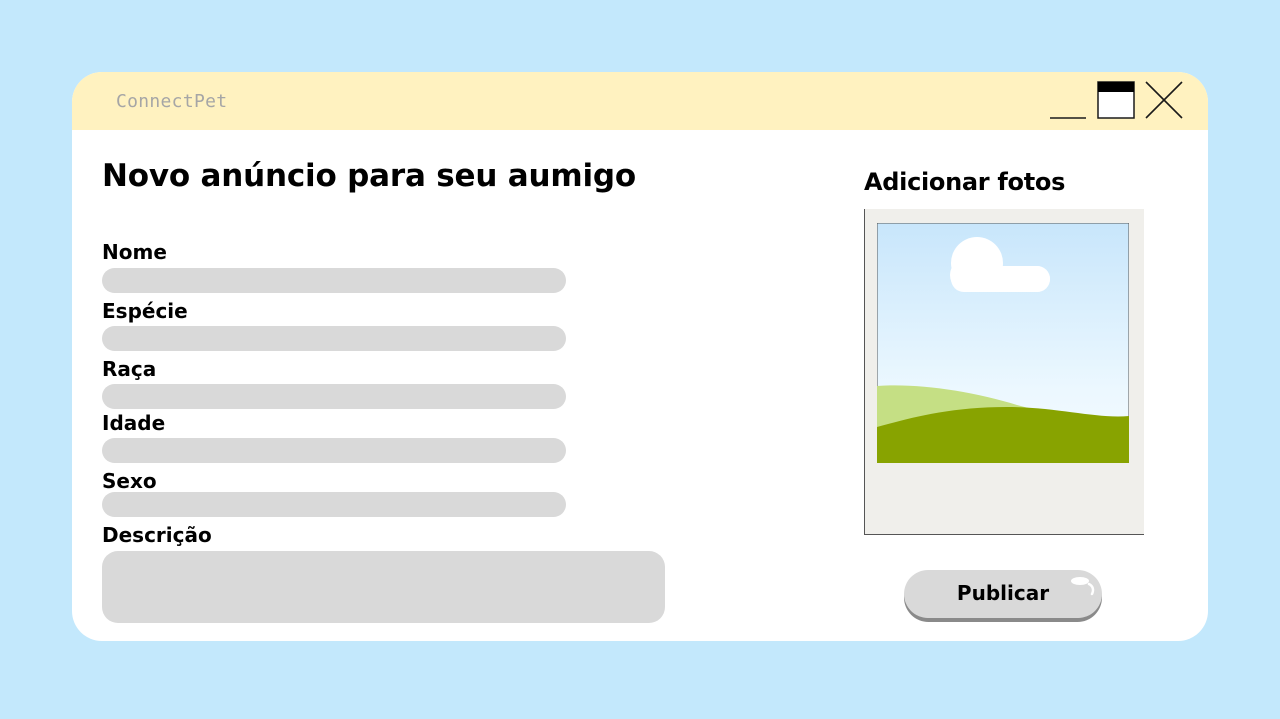 This screenshot has height=719, width=1280. I want to click on title-bar: ConnectPet, so click(640, 101).